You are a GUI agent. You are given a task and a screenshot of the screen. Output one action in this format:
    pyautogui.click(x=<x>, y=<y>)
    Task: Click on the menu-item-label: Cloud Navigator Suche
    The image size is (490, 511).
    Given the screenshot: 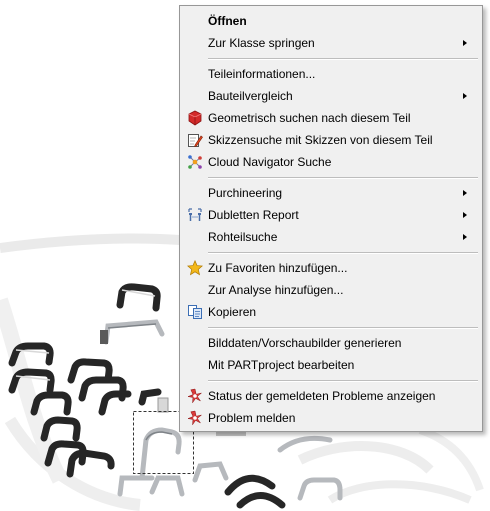 What is the action you would take?
    pyautogui.click(x=270, y=162)
    